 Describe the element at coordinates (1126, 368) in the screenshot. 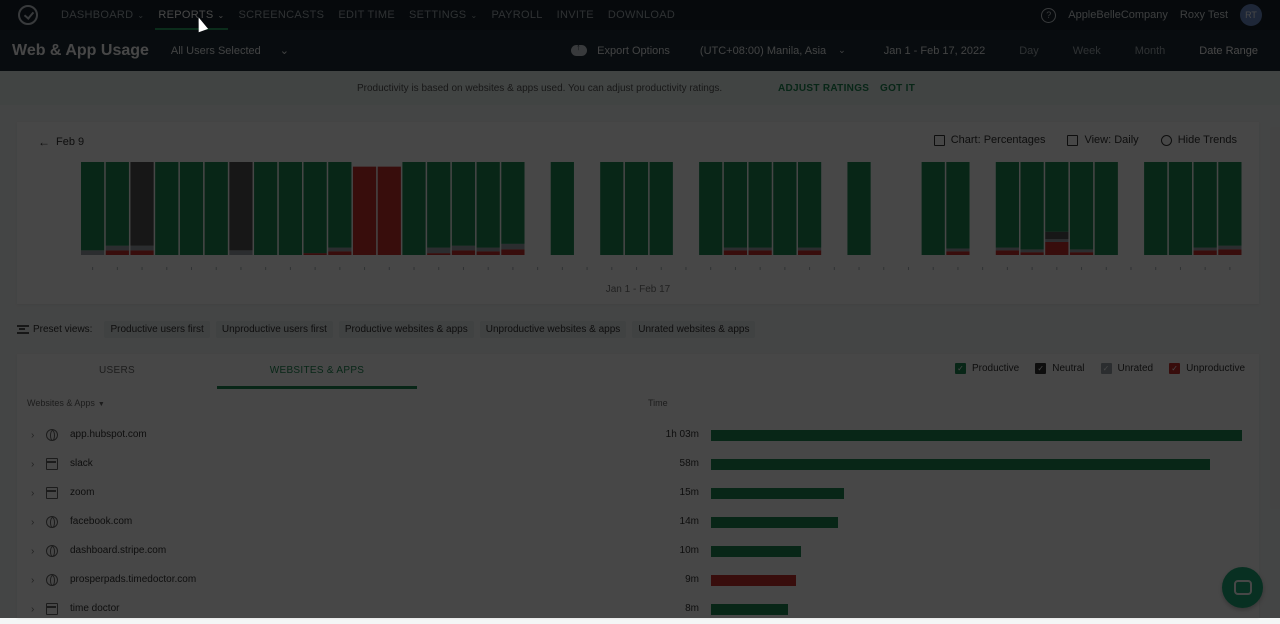

I see `legend-unrated: ✓ Unrated` at that location.